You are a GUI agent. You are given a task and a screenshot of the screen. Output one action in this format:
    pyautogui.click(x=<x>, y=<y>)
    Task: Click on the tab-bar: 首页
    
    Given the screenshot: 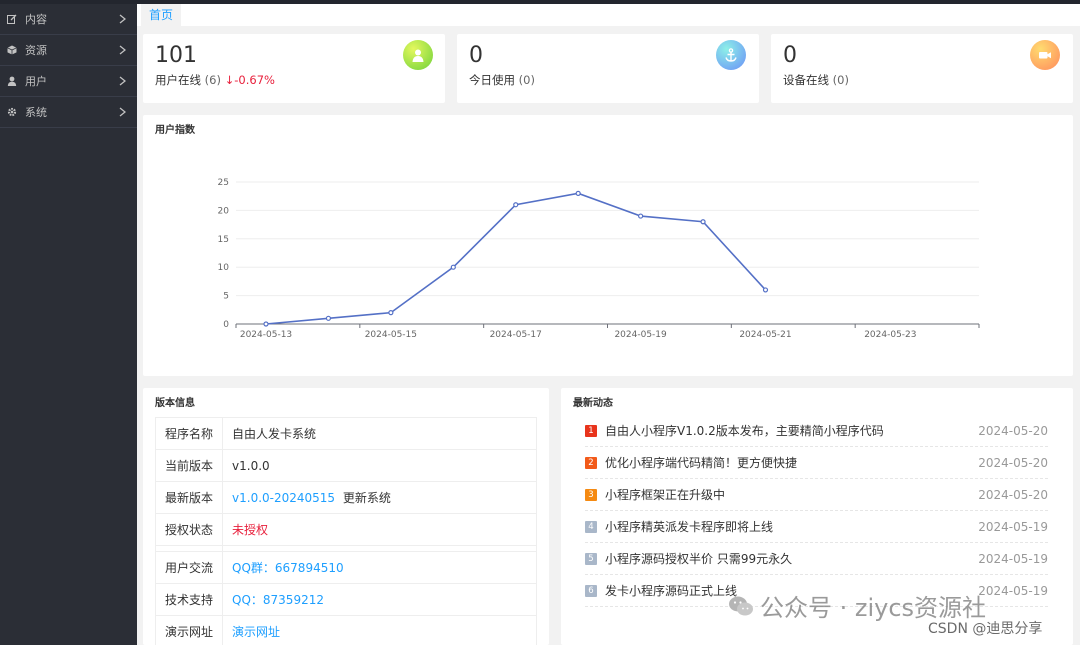 What is the action you would take?
    pyautogui.click(x=608, y=15)
    